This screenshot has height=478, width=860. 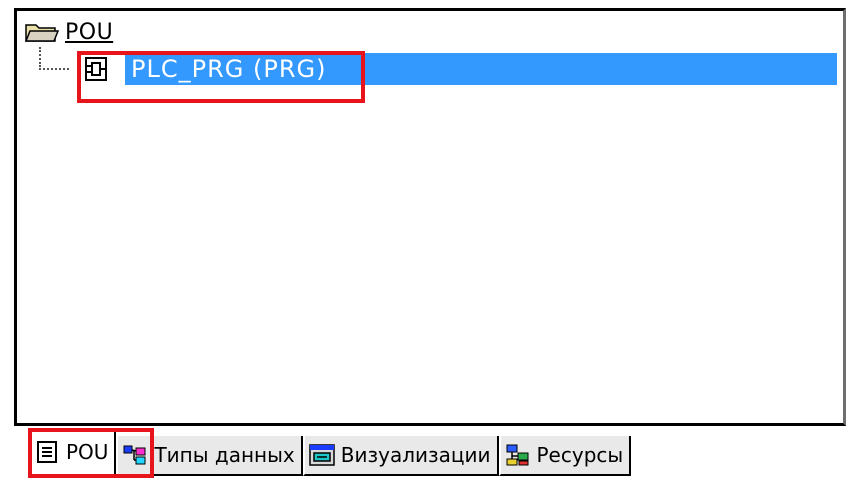 What do you see at coordinates (40, 57) in the screenshot?
I see `tree-connector-vertical` at bounding box center [40, 57].